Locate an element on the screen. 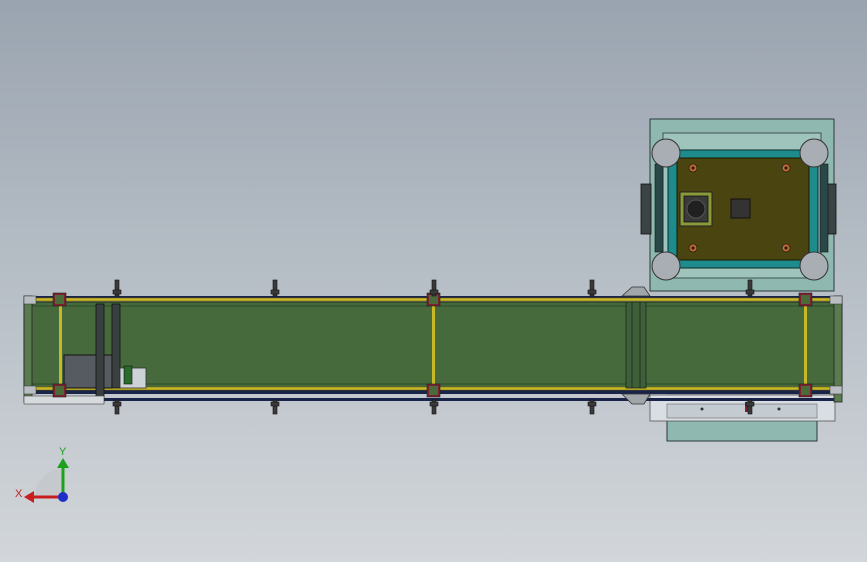 The width and height of the screenshot is (867, 562). lower-cabinet is located at coordinates (742, 418).